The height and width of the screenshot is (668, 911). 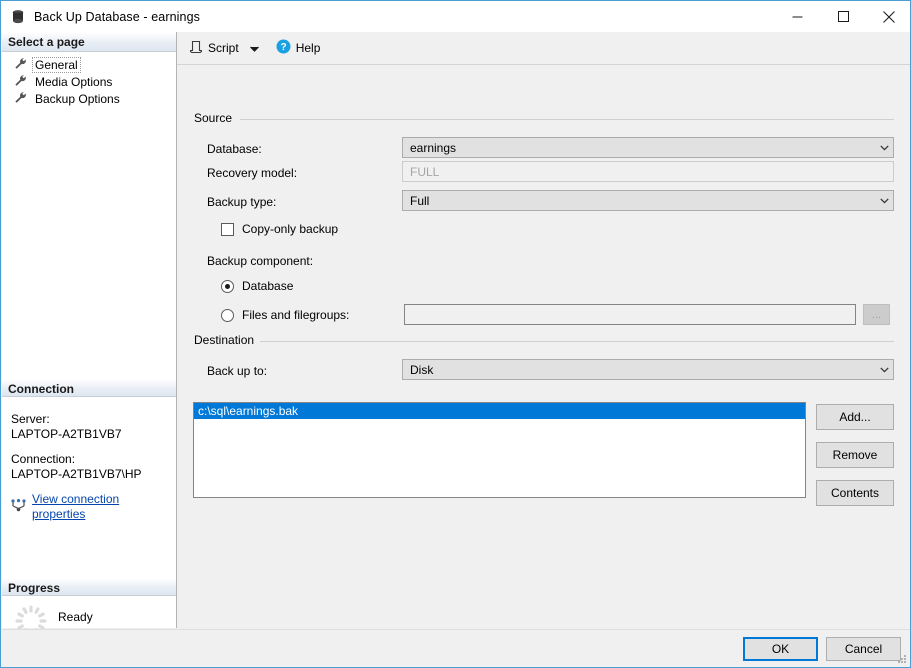 I want to click on source-legend: Source, so click(x=216, y=118).